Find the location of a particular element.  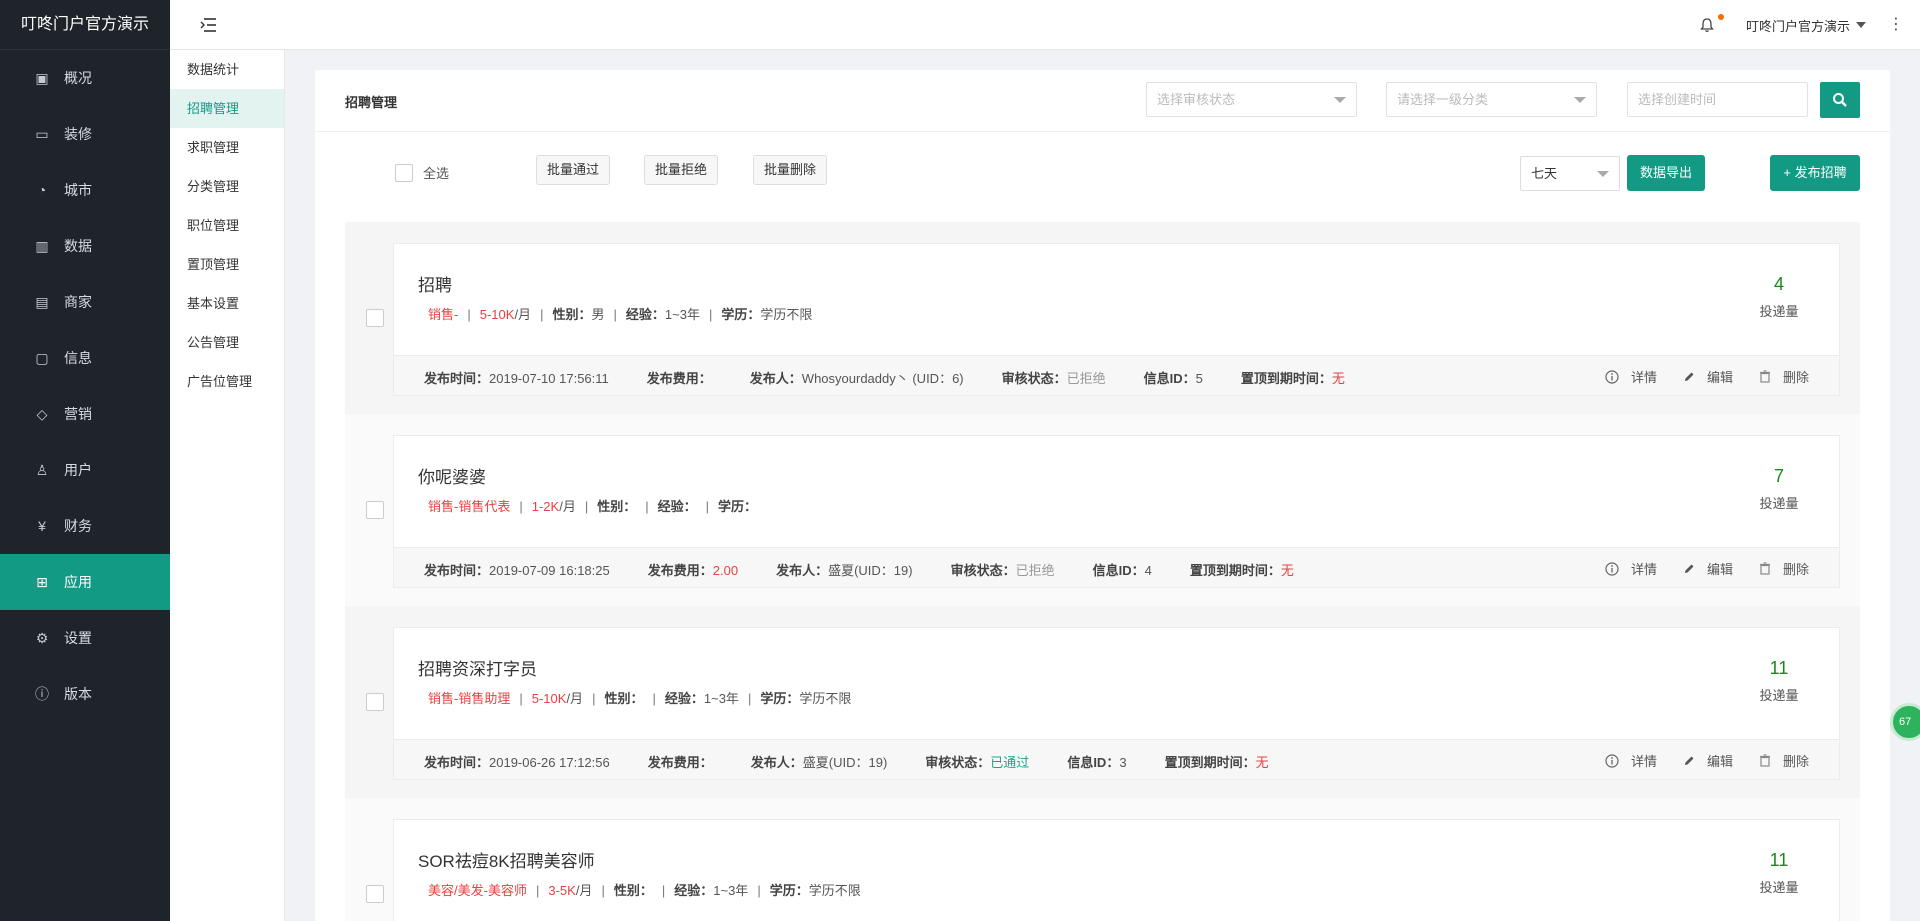

bell-icon is located at coordinates (1711, 24).